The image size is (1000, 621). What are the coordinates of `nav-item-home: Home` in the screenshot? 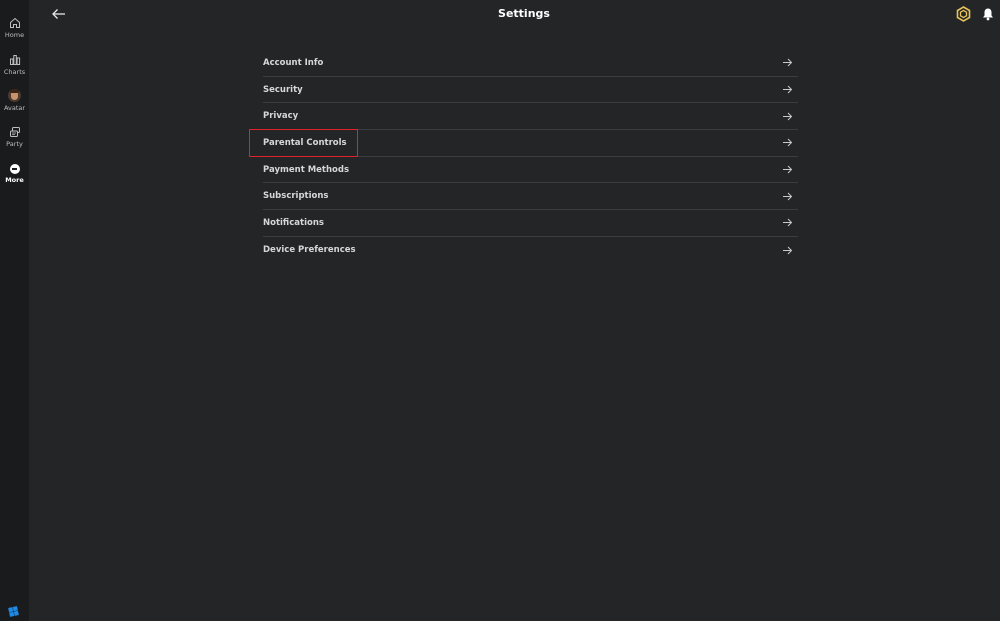 It's located at (14, 28).